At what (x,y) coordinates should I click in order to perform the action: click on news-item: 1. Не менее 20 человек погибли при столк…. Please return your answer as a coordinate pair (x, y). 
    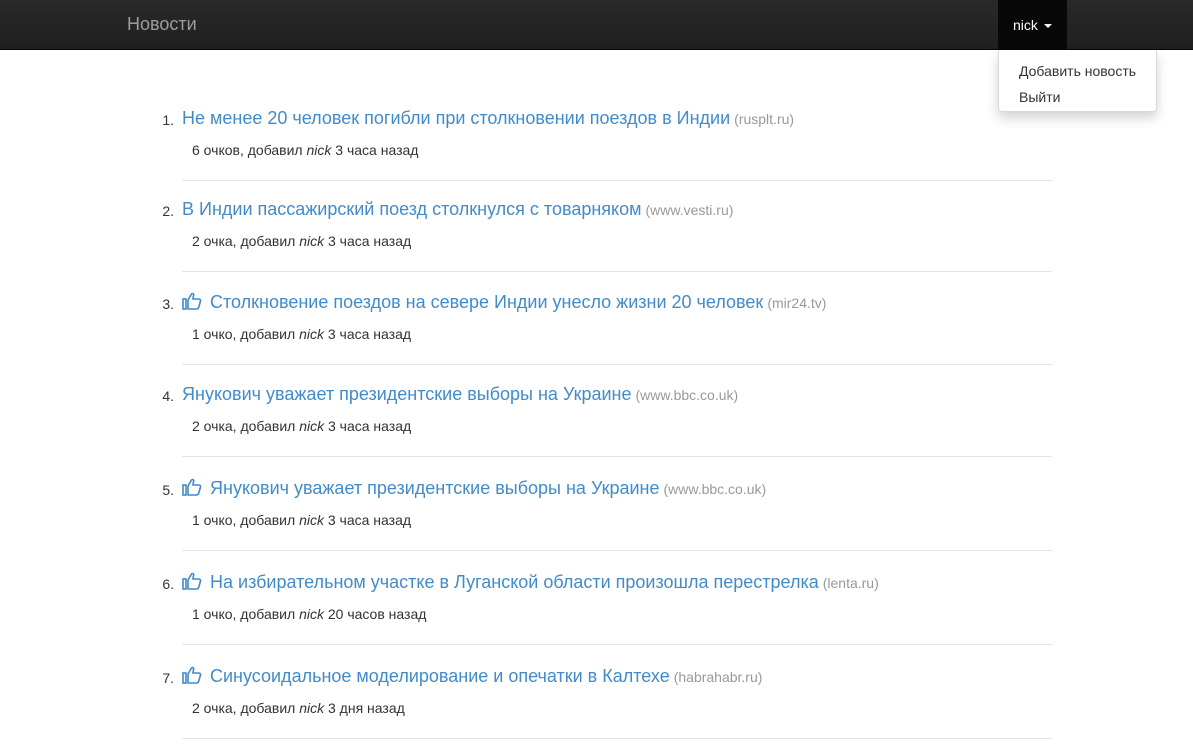
    Looking at the image, I should click on (596, 151).